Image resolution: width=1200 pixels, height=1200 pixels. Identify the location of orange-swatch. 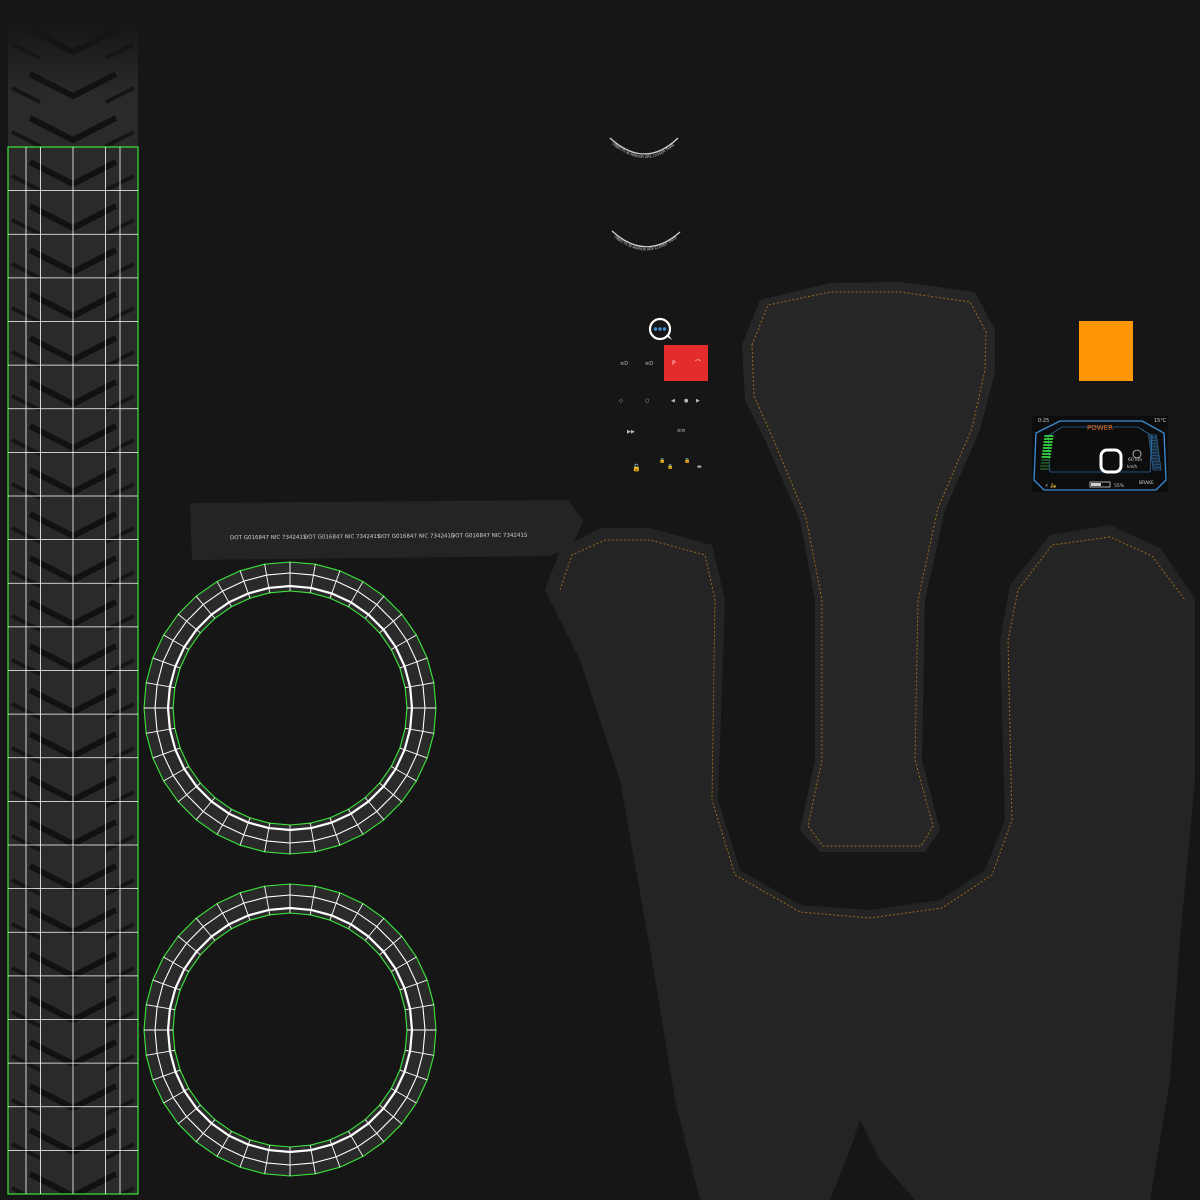
(1106, 351).